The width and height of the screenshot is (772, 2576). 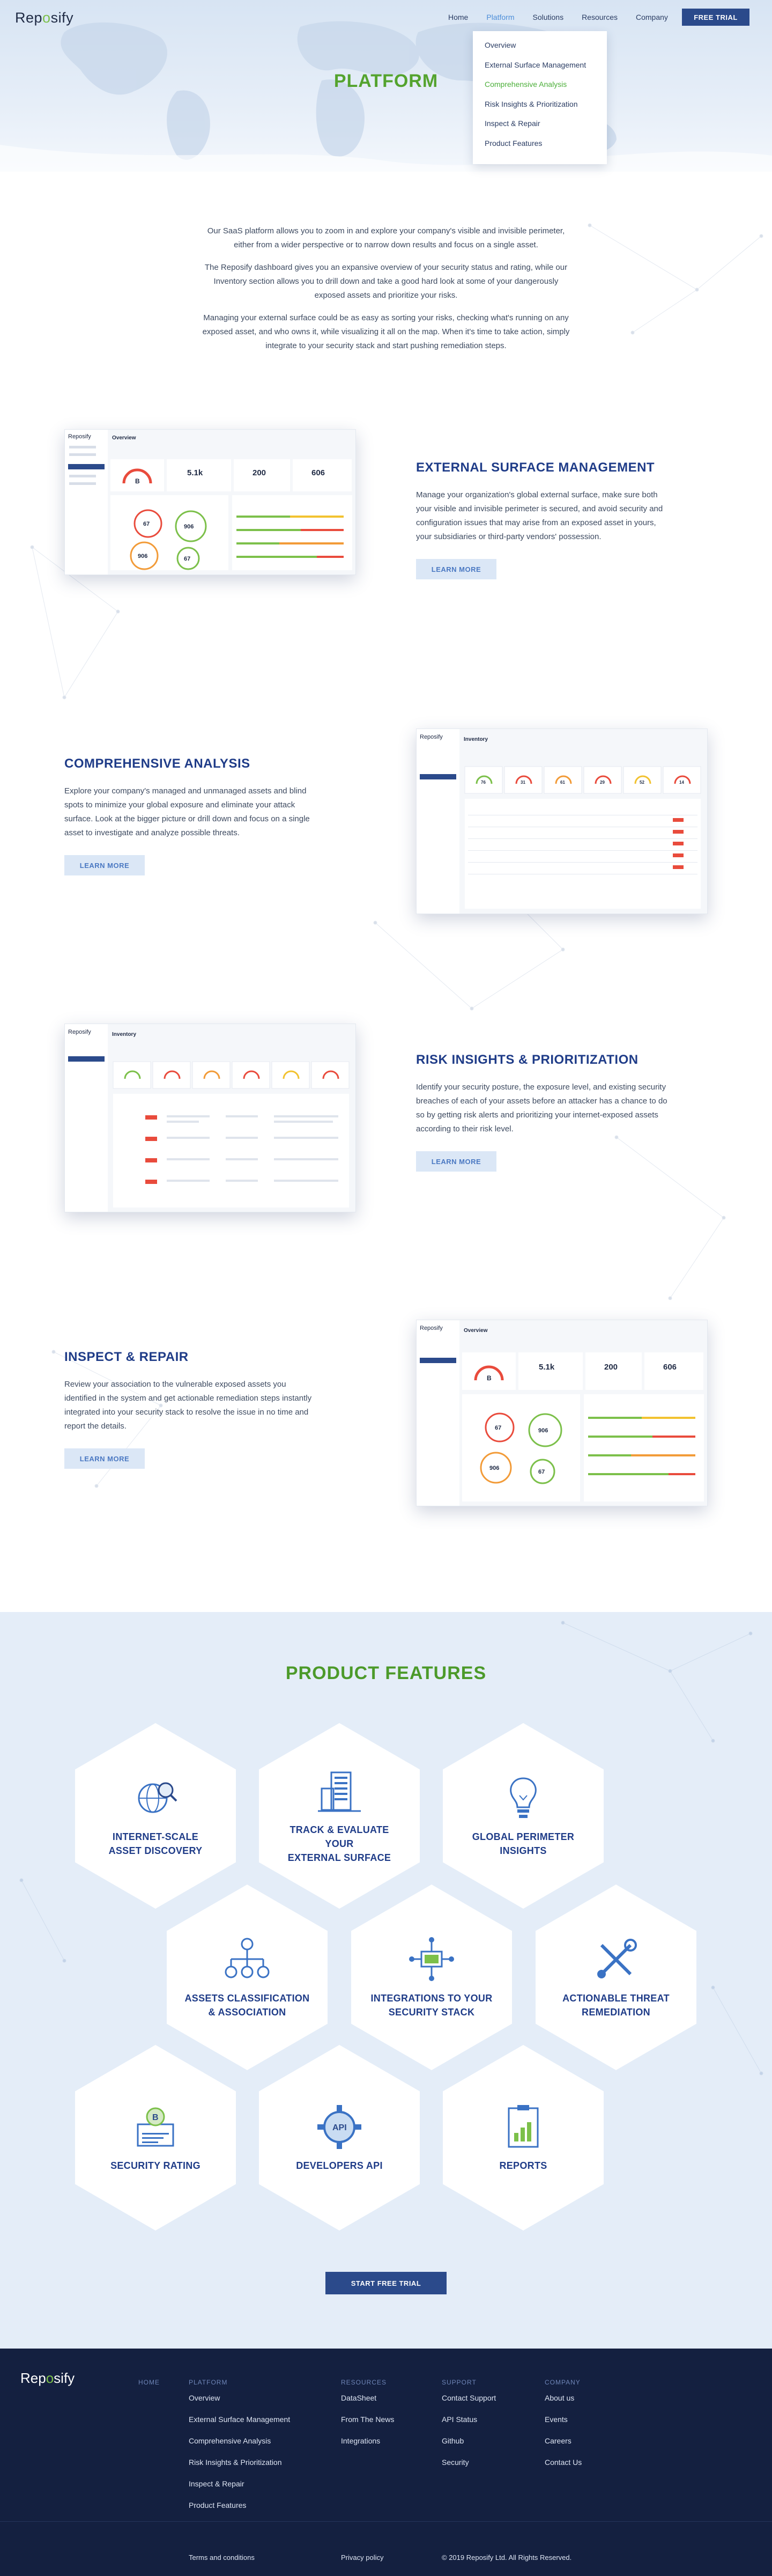 What do you see at coordinates (715, 17) in the screenshot?
I see `free-trial-button: FREE TRIAL` at bounding box center [715, 17].